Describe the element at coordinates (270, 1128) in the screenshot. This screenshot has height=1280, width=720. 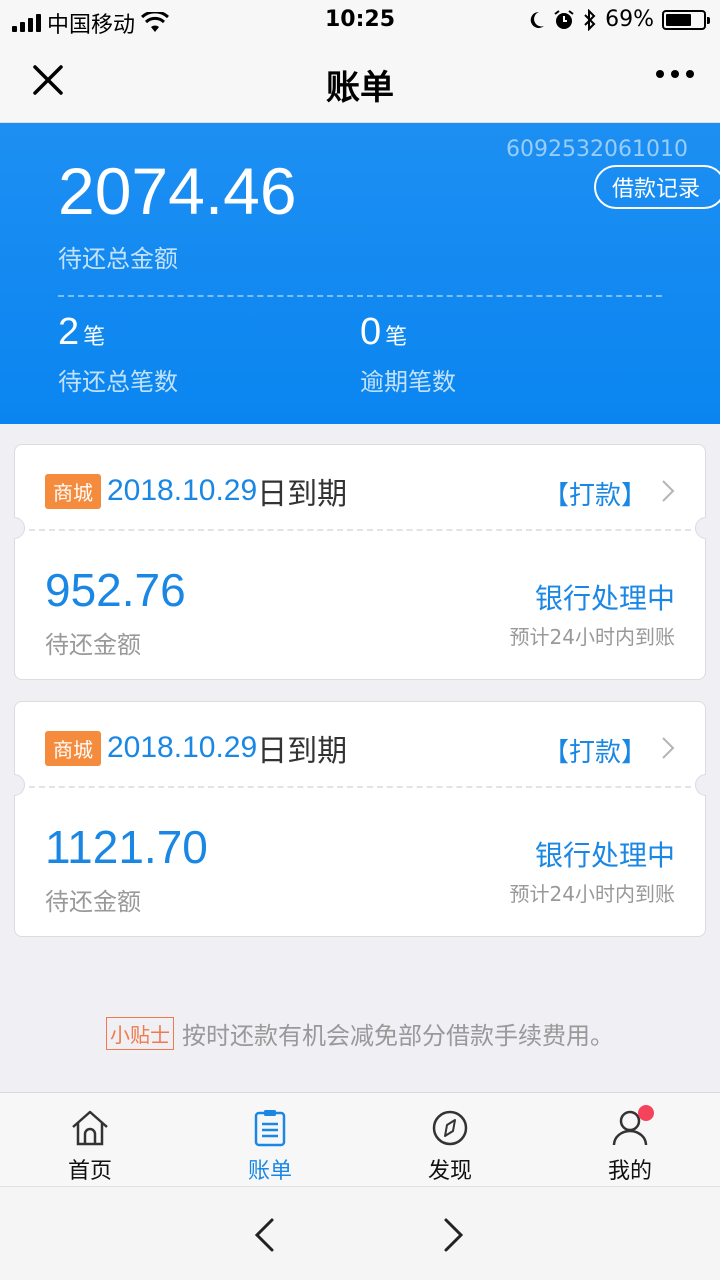
I see `bill-icon` at that location.